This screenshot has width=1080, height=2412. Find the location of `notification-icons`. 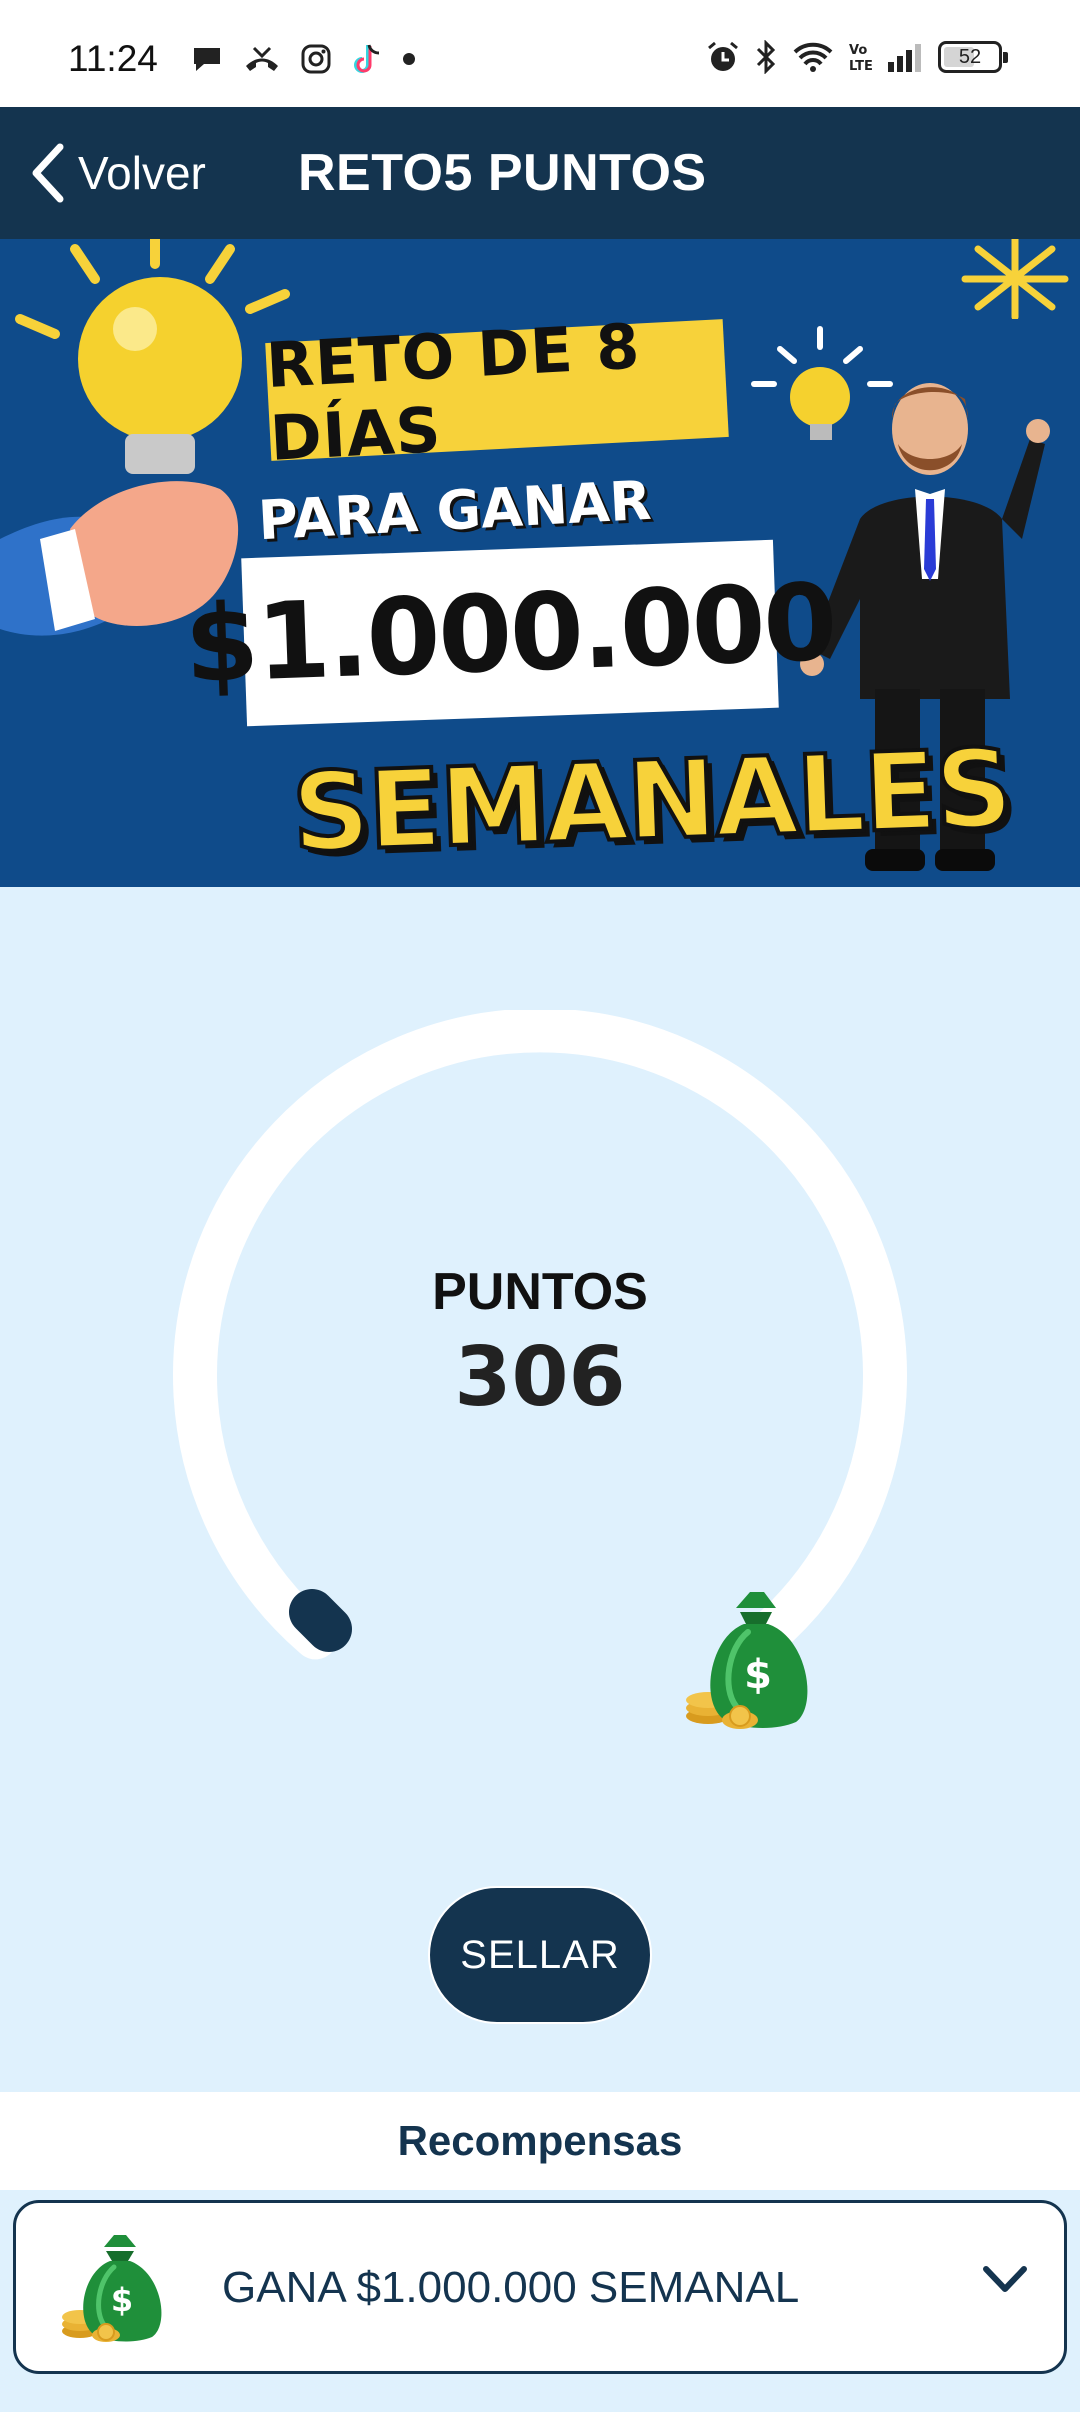

notification-icons is located at coordinates (303, 59).